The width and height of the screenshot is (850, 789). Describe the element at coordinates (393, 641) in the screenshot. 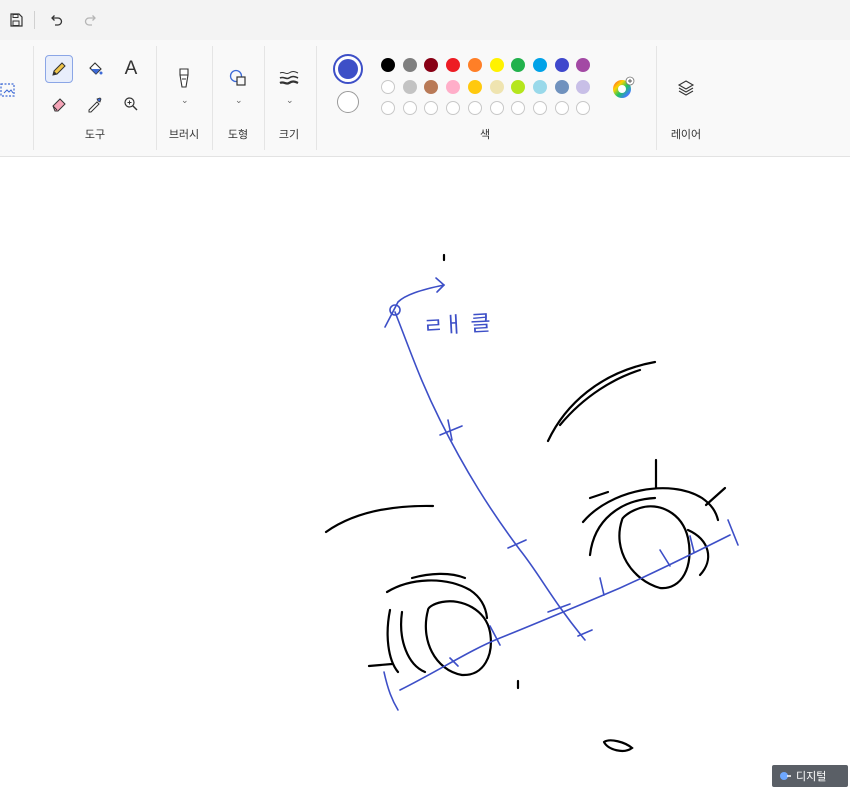

I see `left-eye-outer` at that location.